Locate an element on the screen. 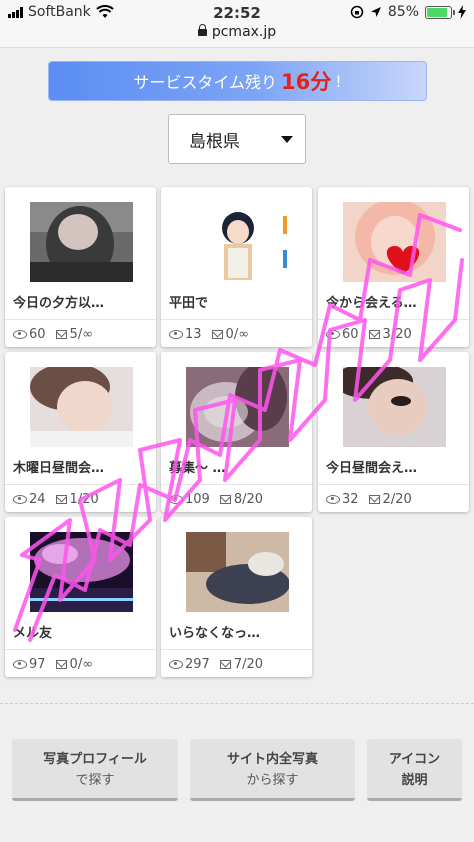  message-count: 5/∞ is located at coordinates (81, 334).